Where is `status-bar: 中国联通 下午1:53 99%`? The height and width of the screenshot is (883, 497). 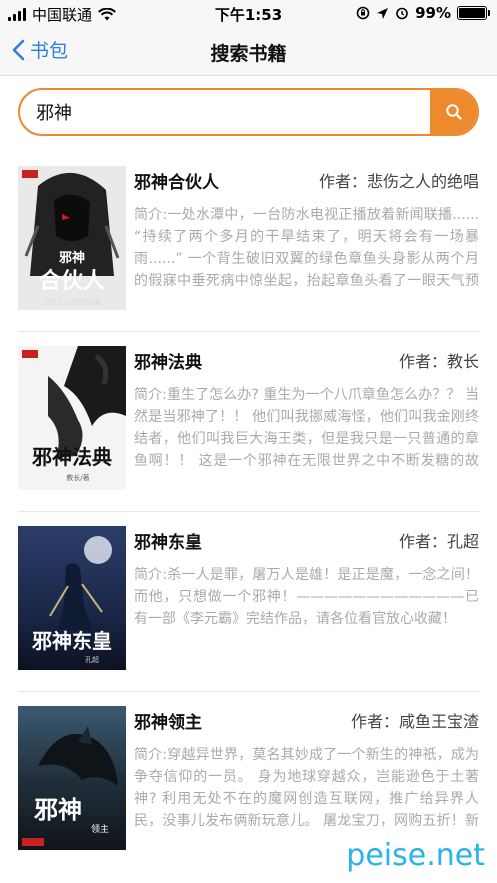
status-bar: 中国联通 下午1:53 99% is located at coordinates (248, 13).